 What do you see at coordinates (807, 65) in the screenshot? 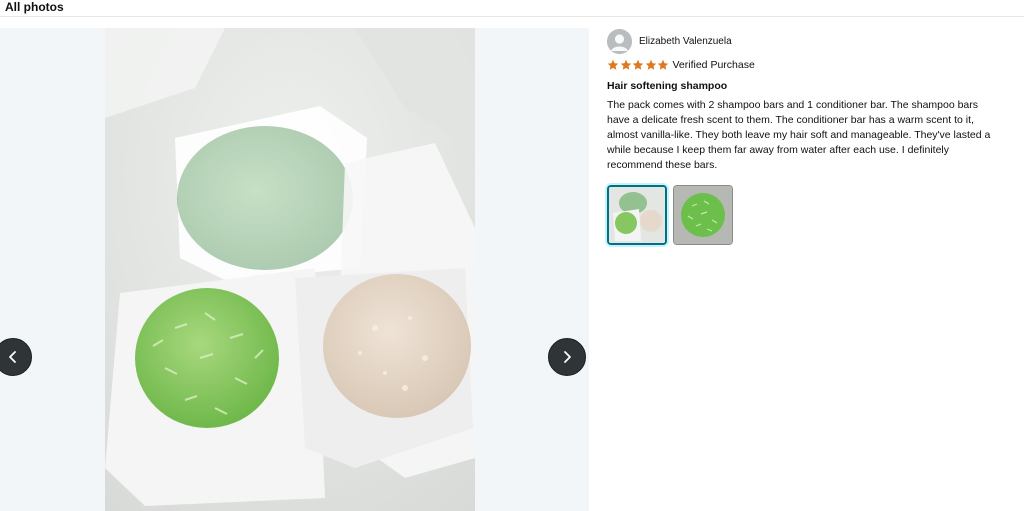
I see `rating-row: Verified Purchase` at bounding box center [807, 65].